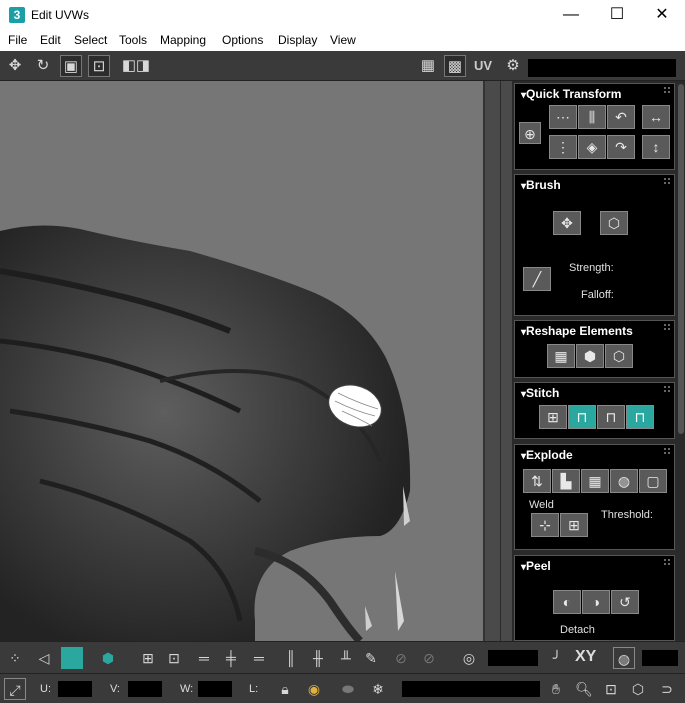  I want to click on stitch-title: Stitch, so click(540, 393).